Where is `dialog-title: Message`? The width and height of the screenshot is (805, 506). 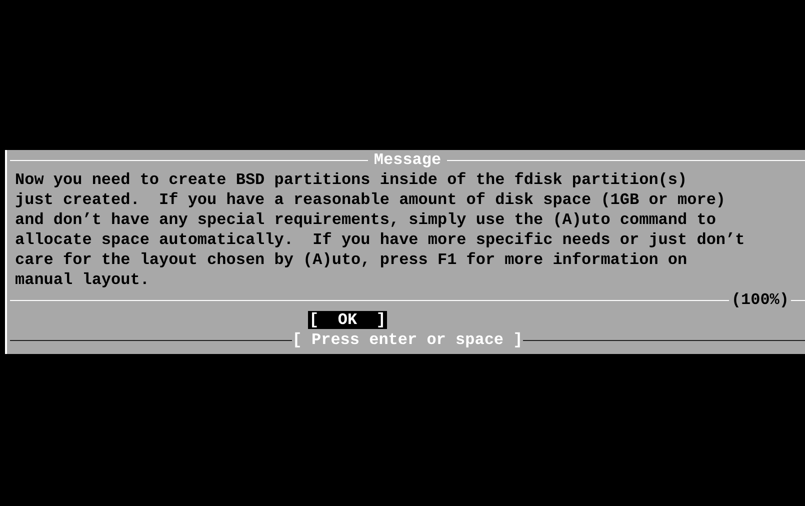 dialog-title: Message is located at coordinates (407, 160).